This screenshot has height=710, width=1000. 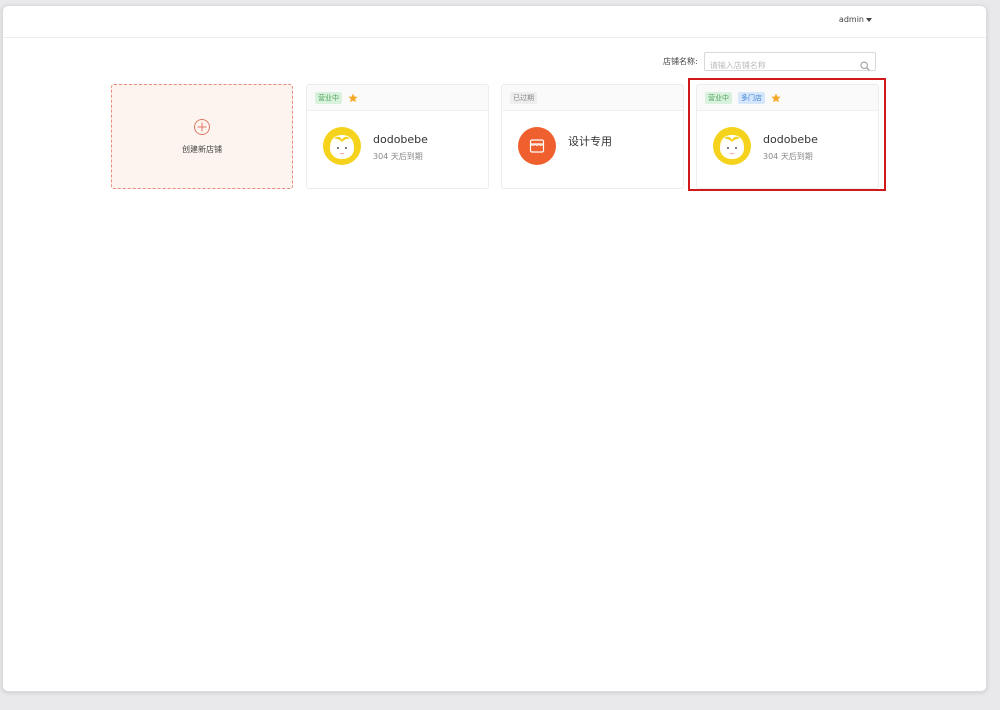 I want to click on store-card: 已过期 设计专用, so click(x=592, y=136).